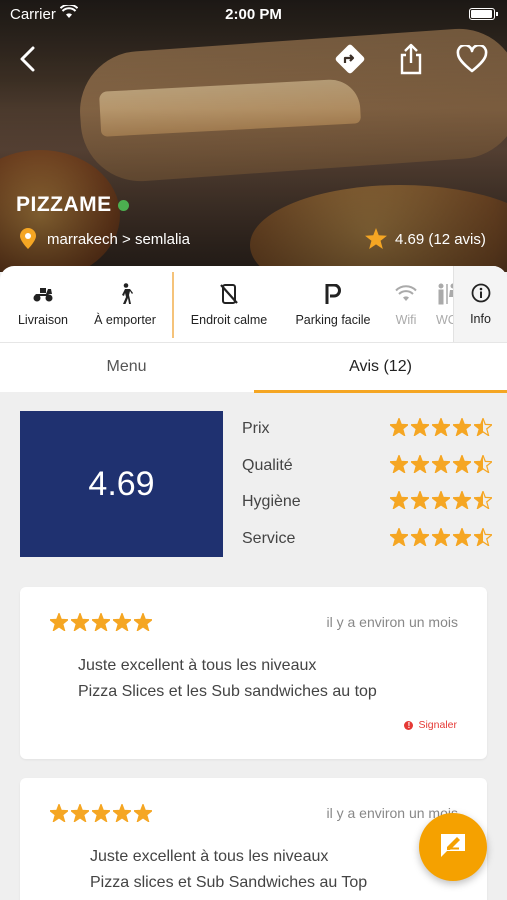 The image size is (507, 900). I want to click on criterion-row: Service, so click(367, 540).